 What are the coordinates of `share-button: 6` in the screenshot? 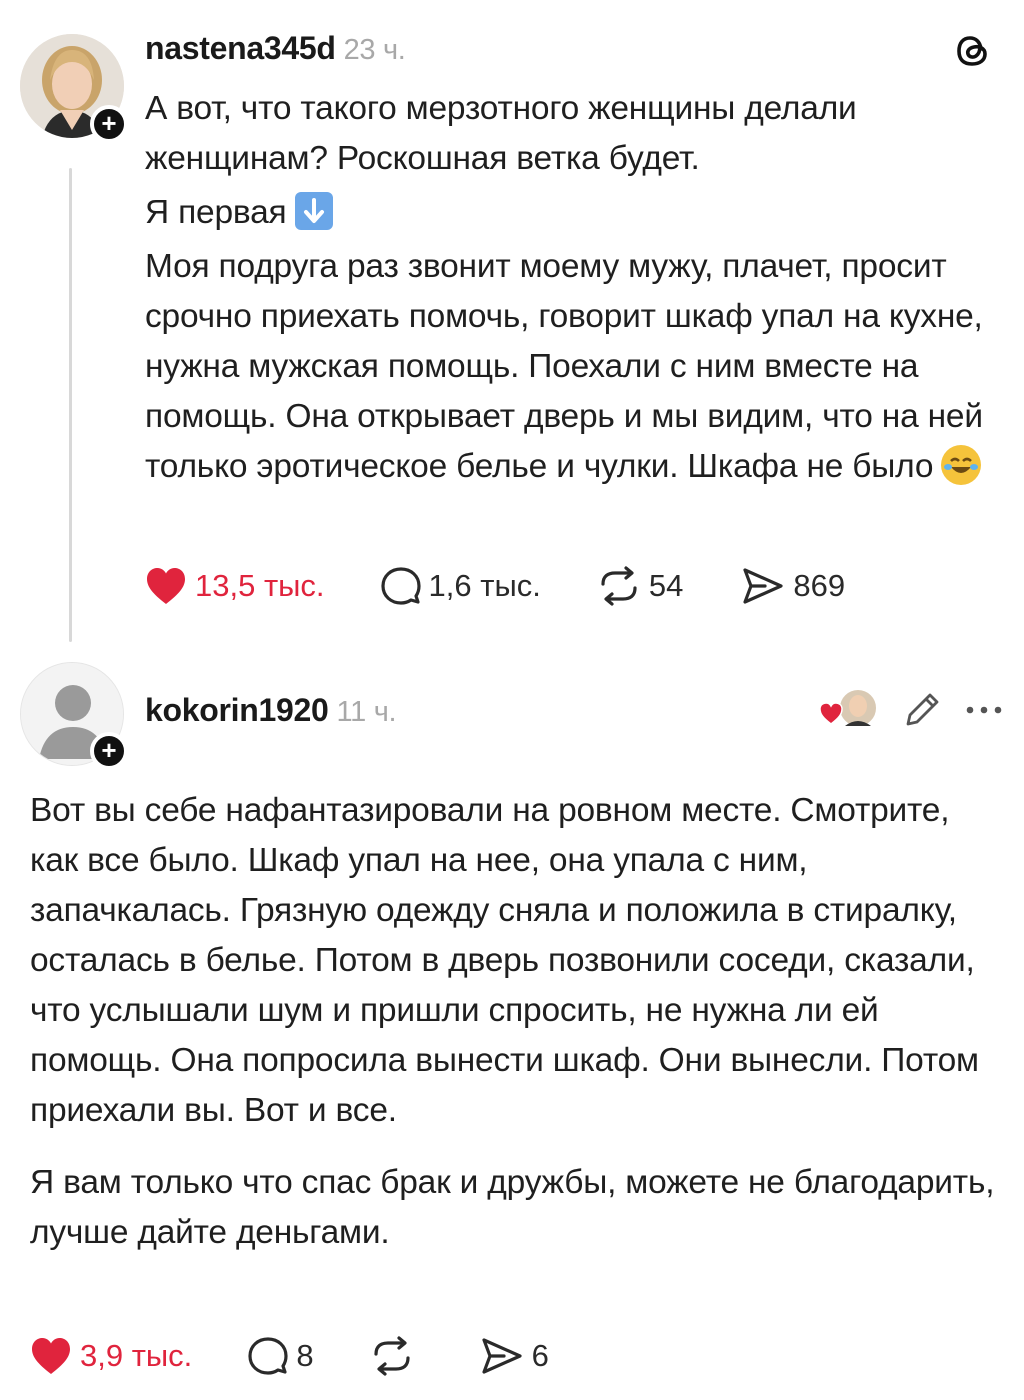 It's located at (514, 1356).